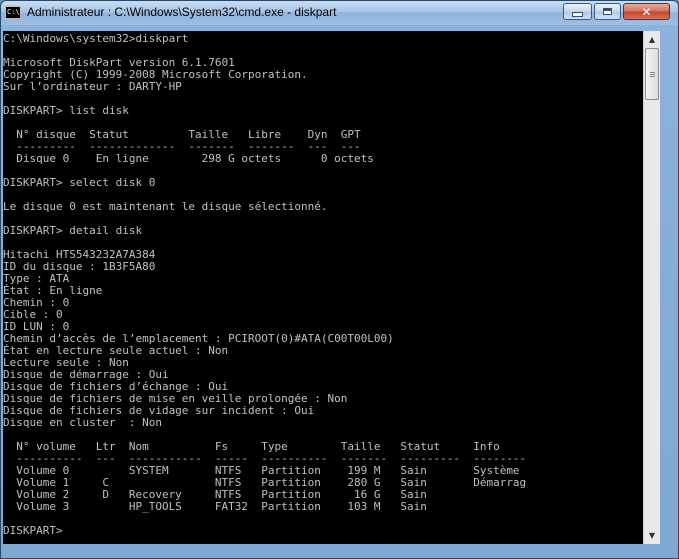 This screenshot has width=679, height=559. What do you see at coordinates (53, 290) in the screenshot?
I see `console-line: État : En ligne` at bounding box center [53, 290].